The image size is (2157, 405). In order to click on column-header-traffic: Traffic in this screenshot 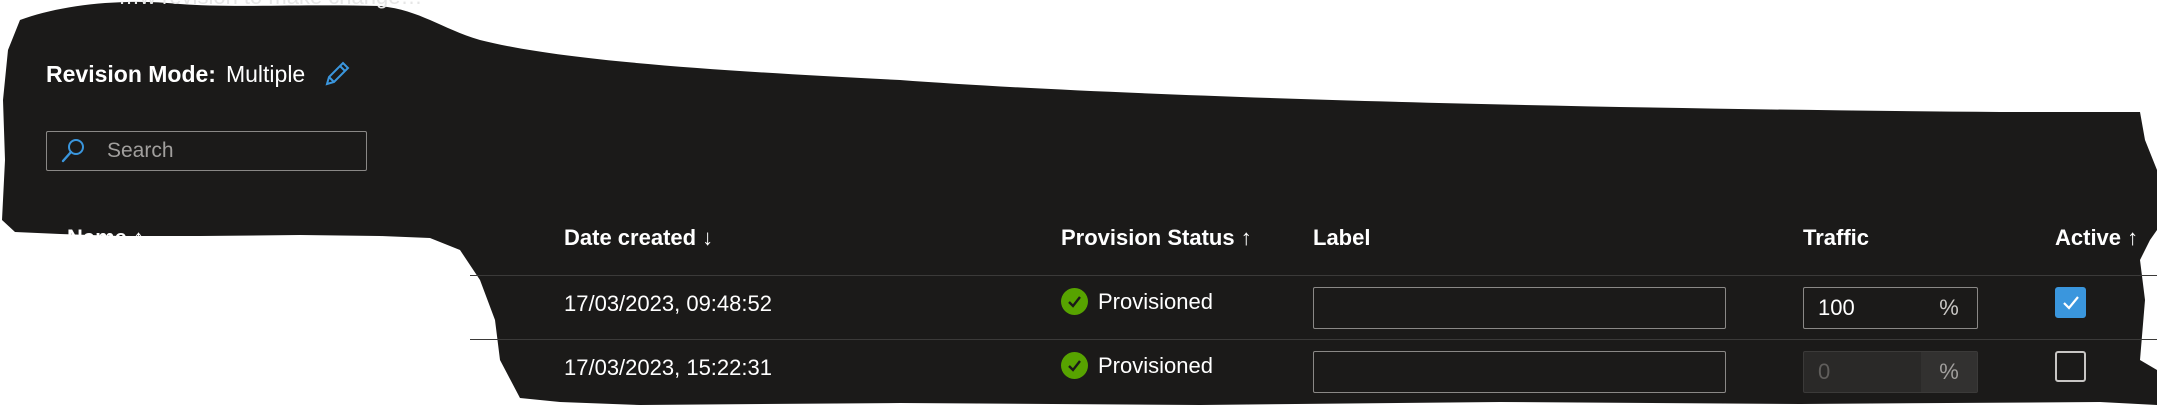, I will do `click(1836, 238)`.